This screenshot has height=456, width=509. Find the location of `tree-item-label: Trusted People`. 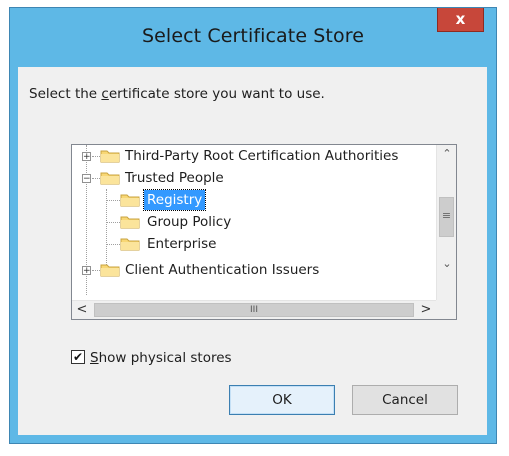

tree-item-label: Trusted People is located at coordinates (174, 178).